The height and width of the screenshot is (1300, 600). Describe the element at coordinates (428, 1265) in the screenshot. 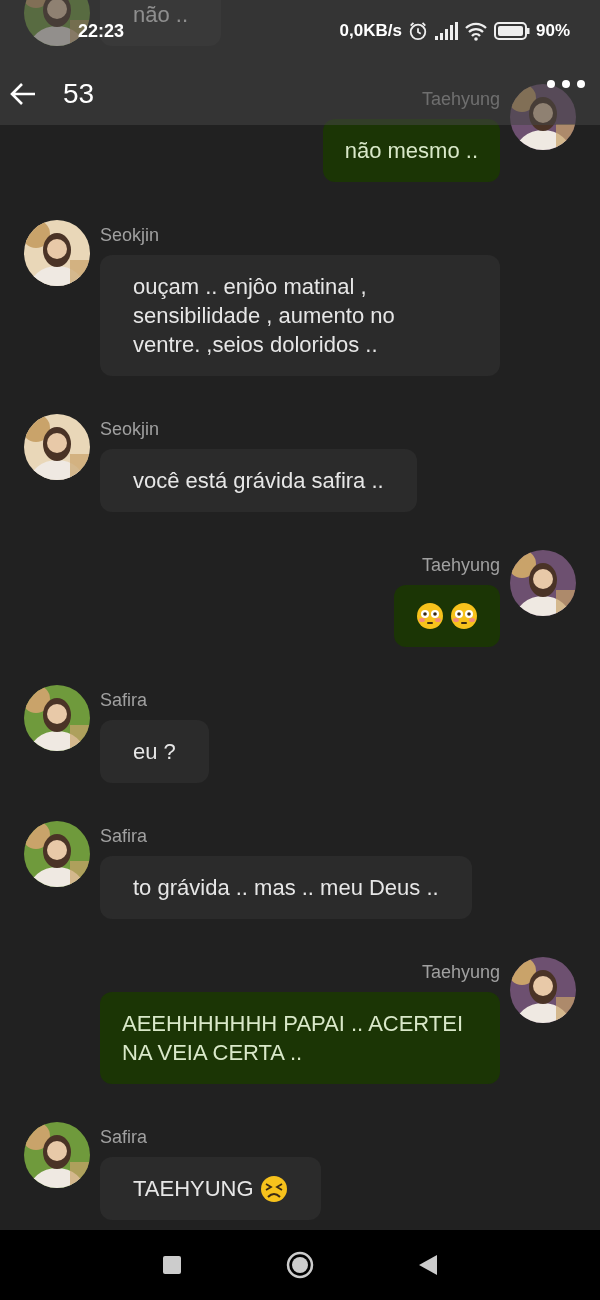

I see `back-nav-button` at that location.